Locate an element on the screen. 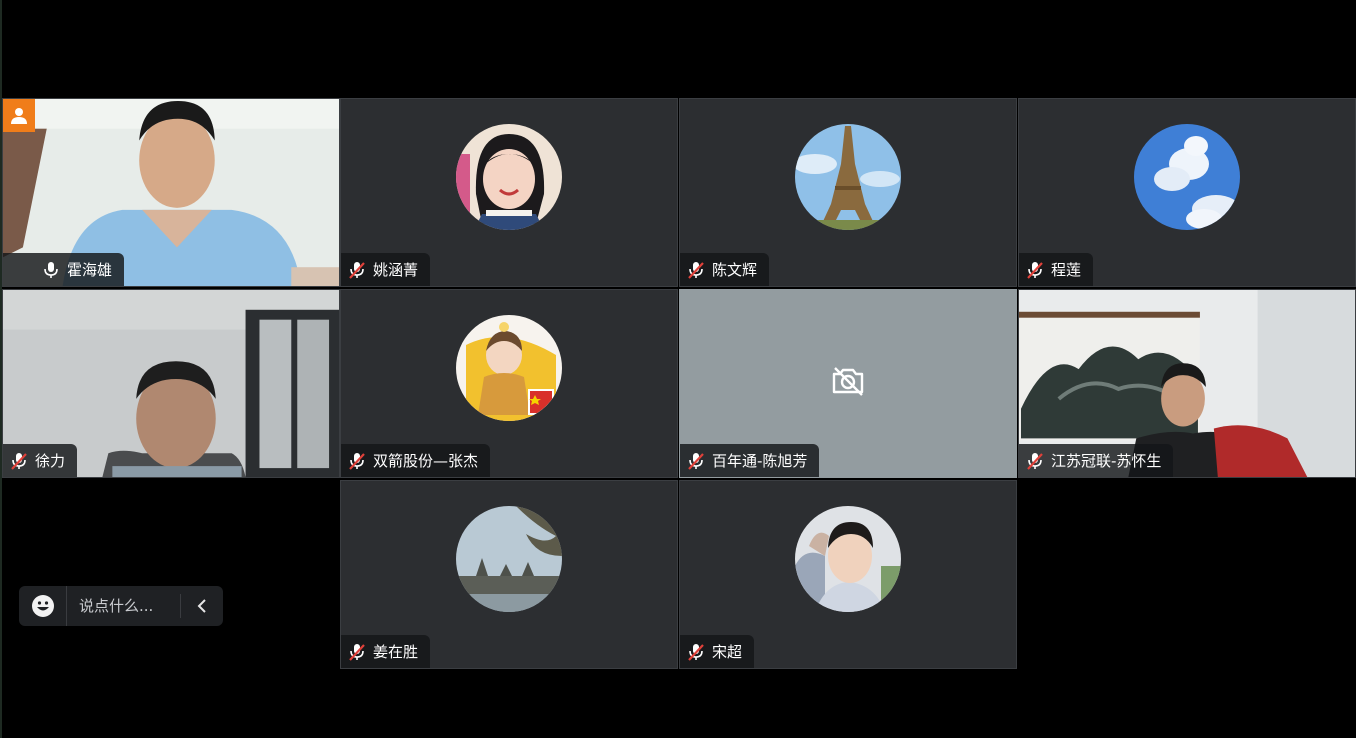  participant-tile: 陈文辉 is located at coordinates (848, 192).